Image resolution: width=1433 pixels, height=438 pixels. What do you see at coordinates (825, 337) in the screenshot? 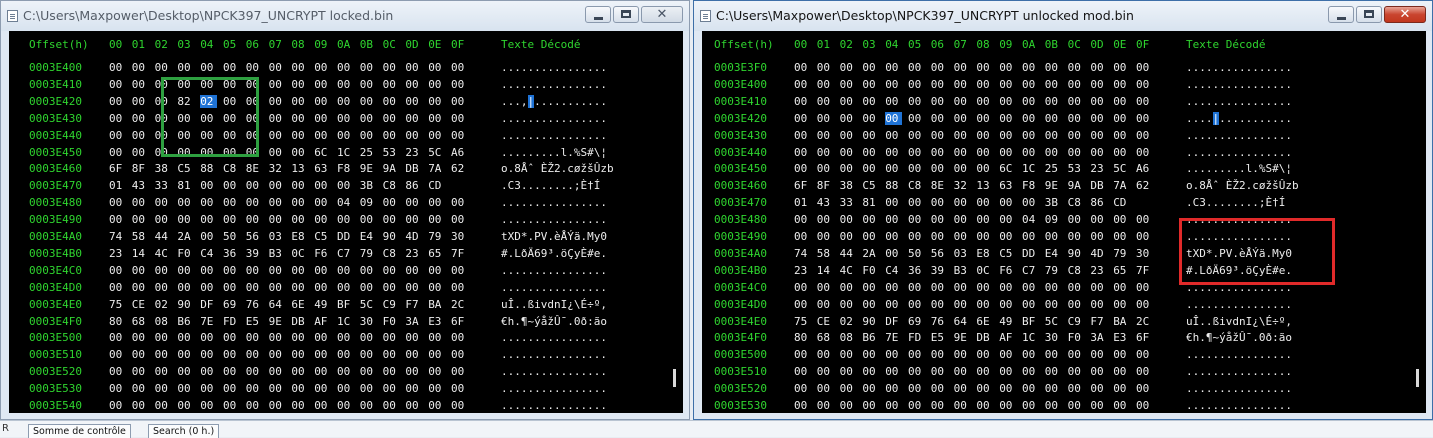
I see `hex-byte: 68` at bounding box center [825, 337].